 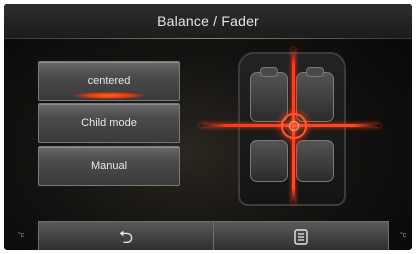 I want to click on rear-right-seat-icon, so click(x=315, y=161).